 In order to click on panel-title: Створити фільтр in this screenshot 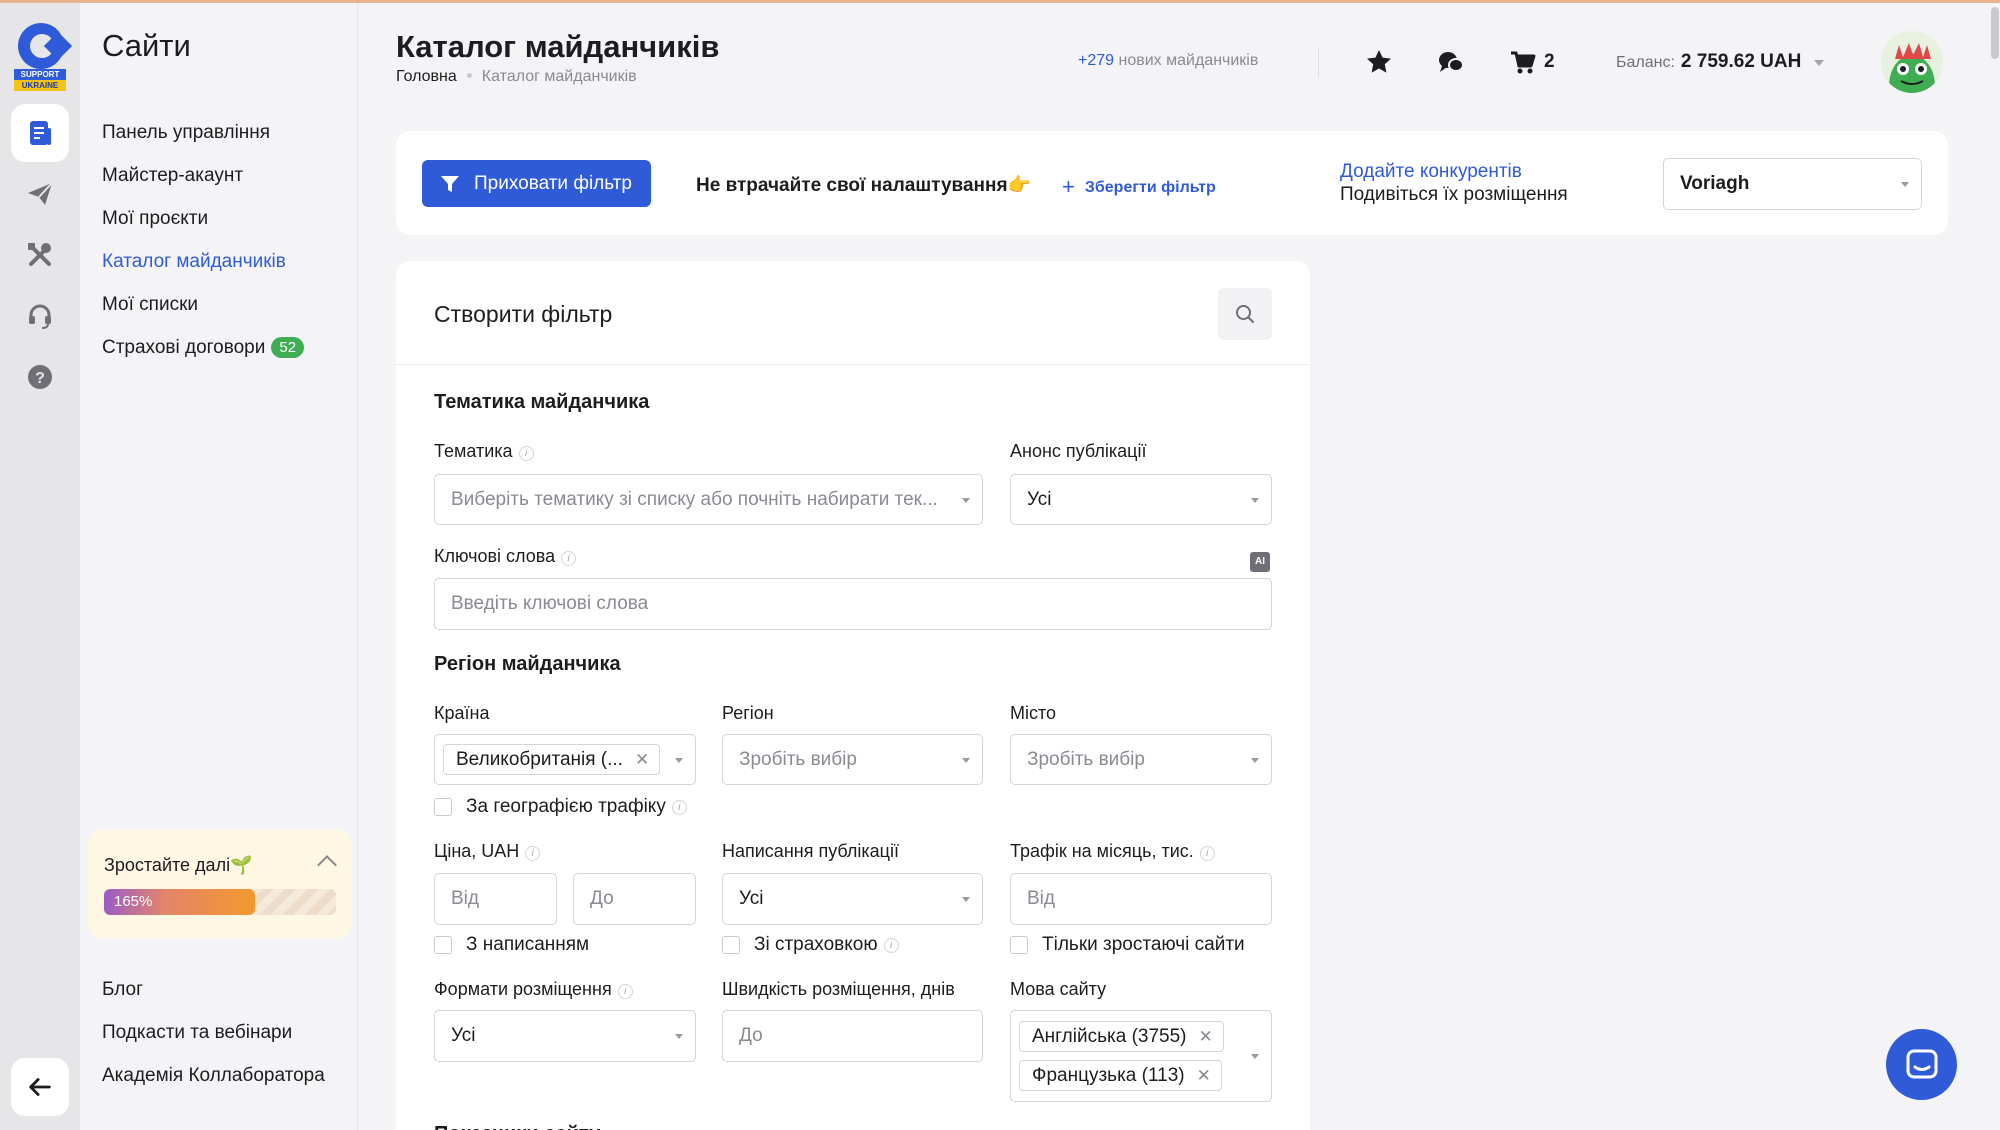, I will do `click(523, 314)`.